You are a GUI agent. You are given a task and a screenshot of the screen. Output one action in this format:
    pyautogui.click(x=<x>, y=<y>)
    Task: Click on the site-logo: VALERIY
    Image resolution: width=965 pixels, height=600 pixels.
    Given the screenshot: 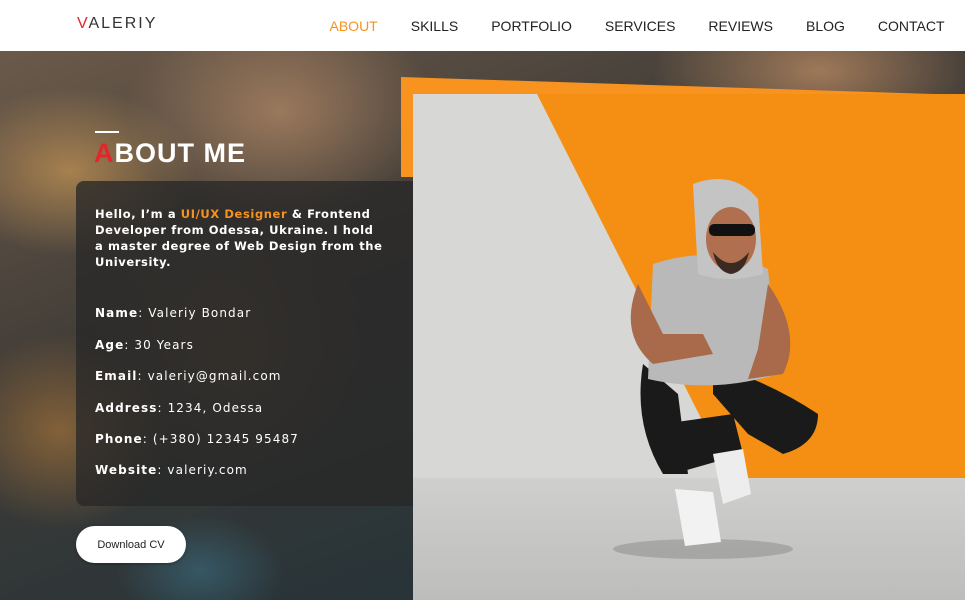 What is the action you would take?
    pyautogui.click(x=117, y=24)
    